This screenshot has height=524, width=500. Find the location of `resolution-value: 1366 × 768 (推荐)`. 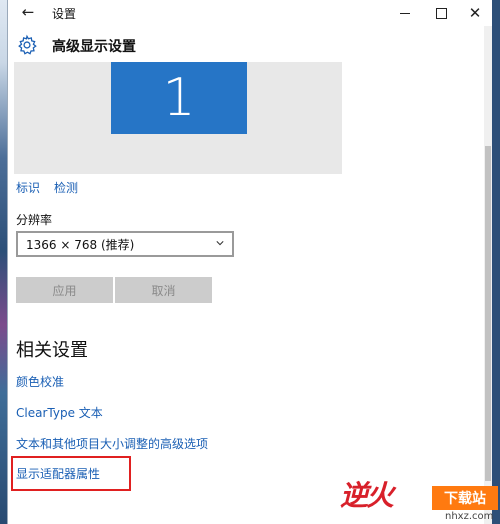

resolution-value: 1366 × 768 (推荐) is located at coordinates (80, 245).